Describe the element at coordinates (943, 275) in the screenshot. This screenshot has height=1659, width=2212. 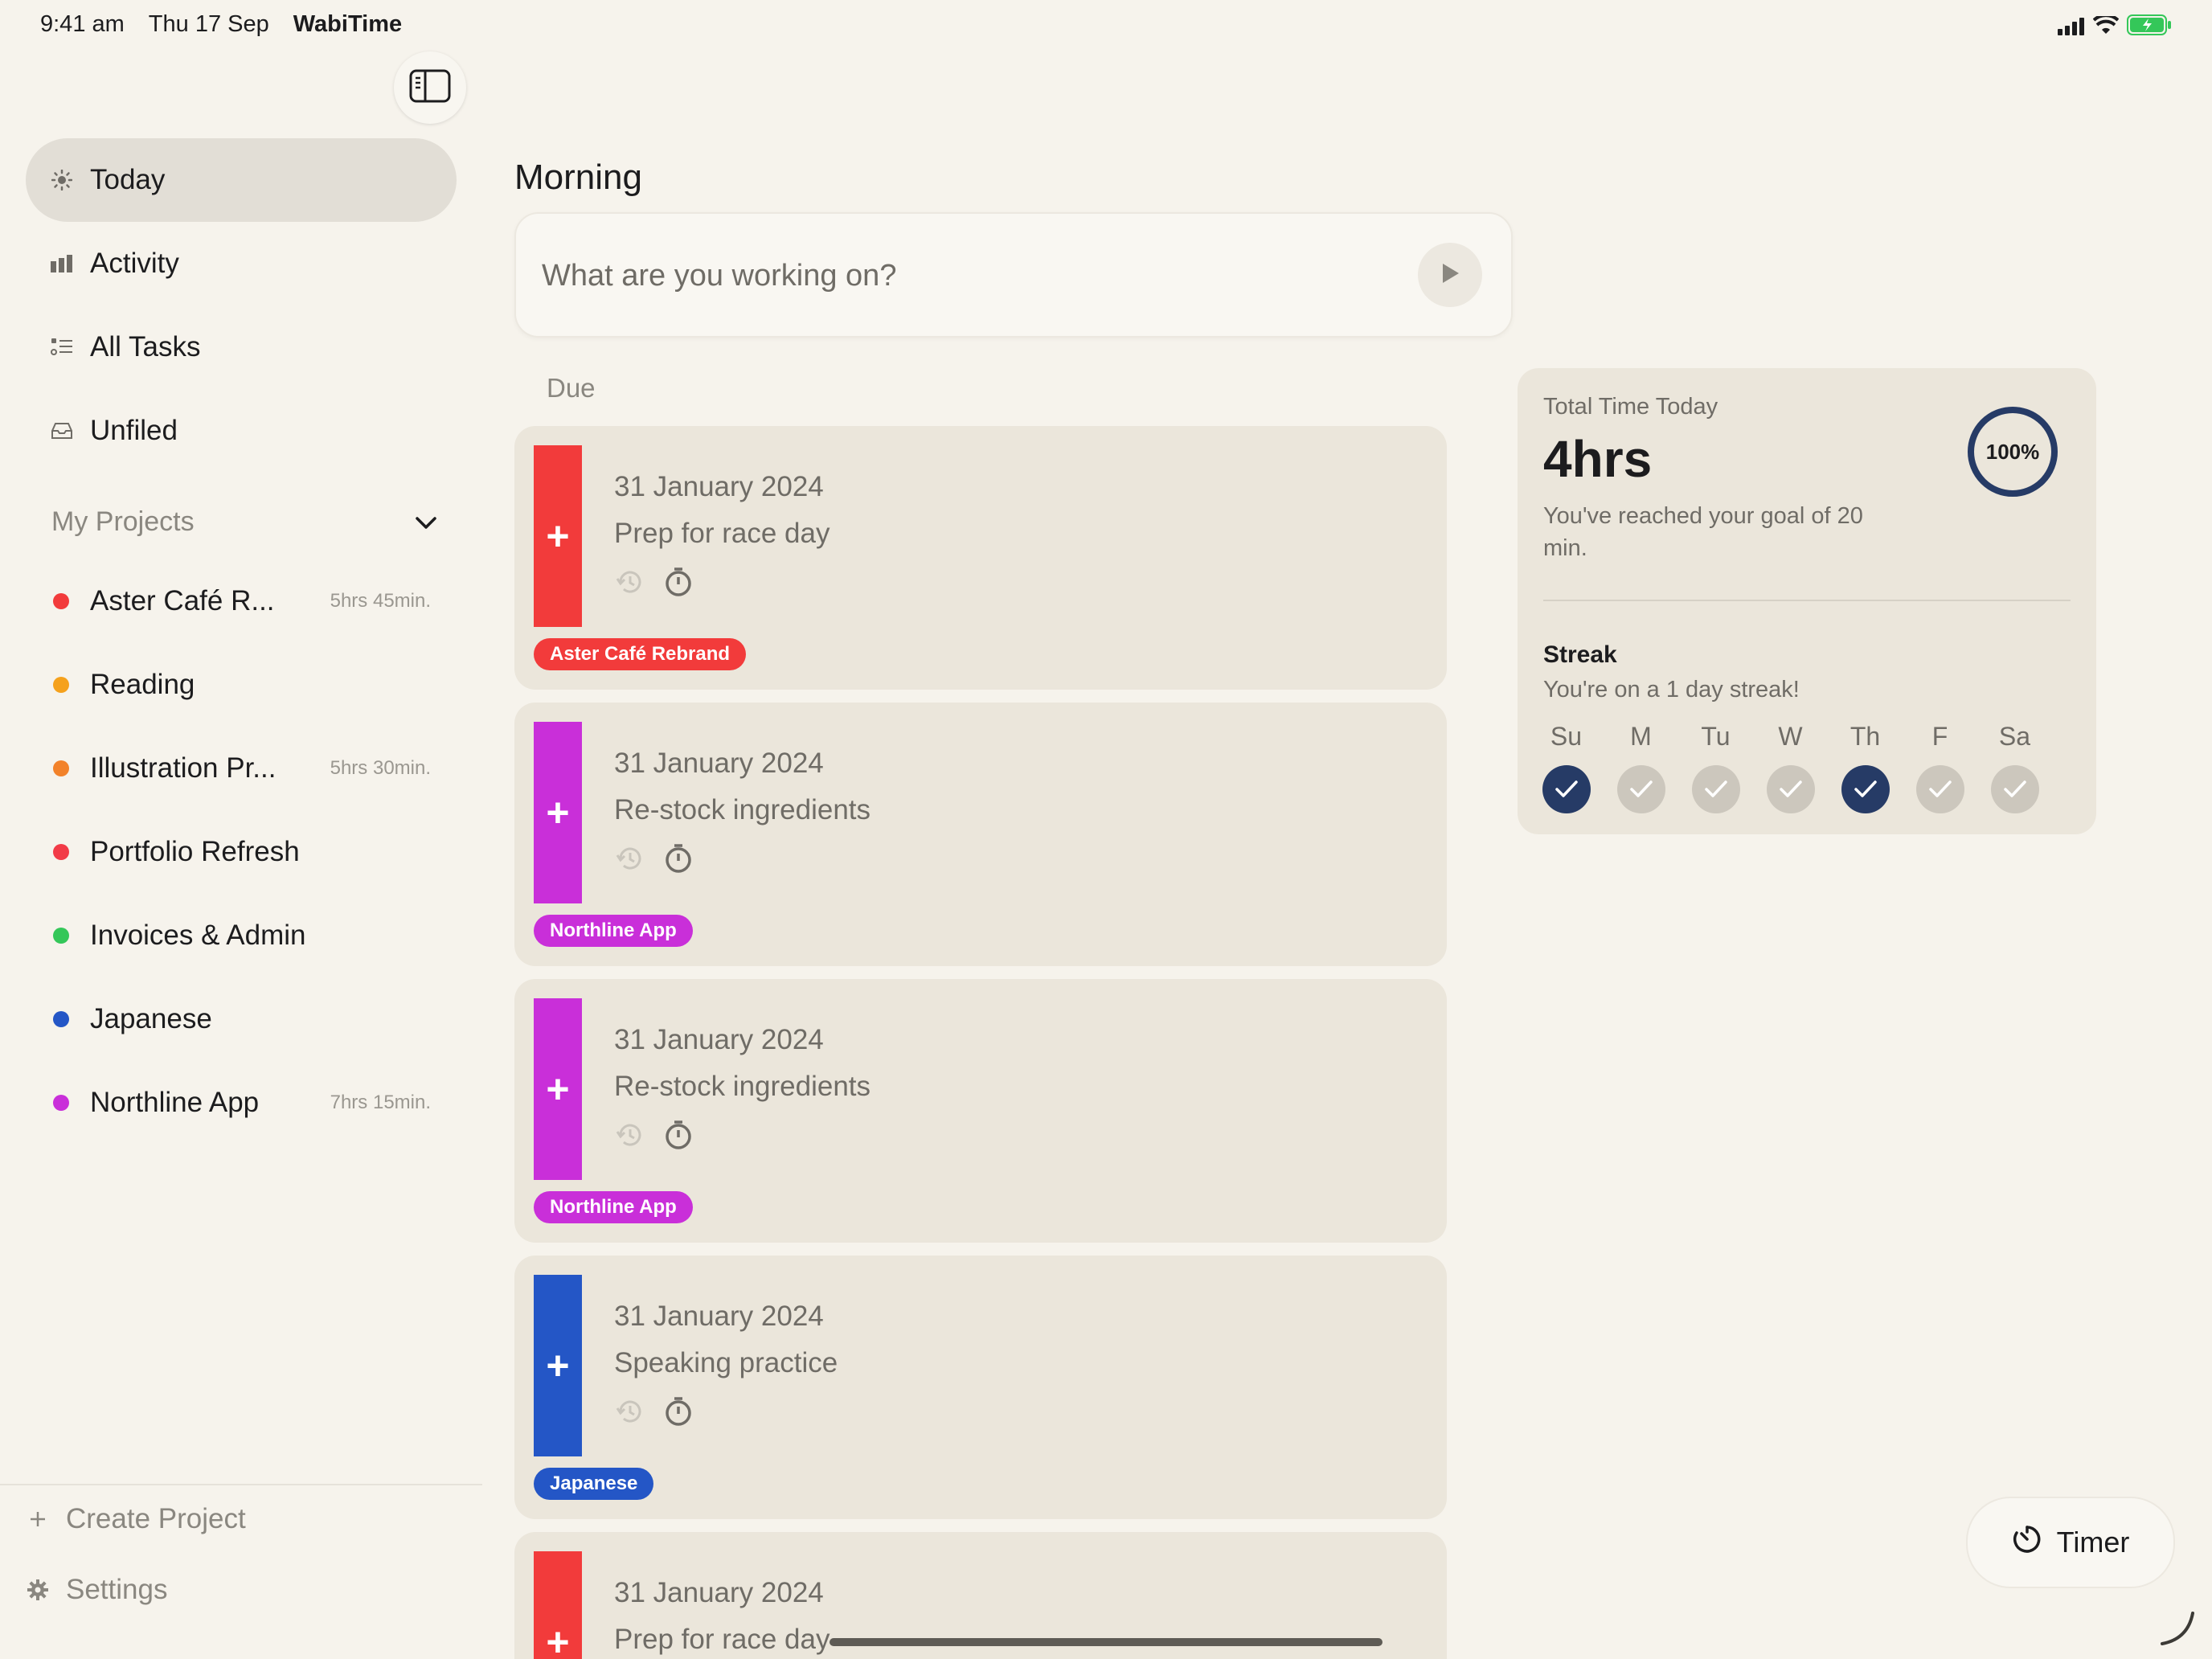
I see `task-input` at that location.